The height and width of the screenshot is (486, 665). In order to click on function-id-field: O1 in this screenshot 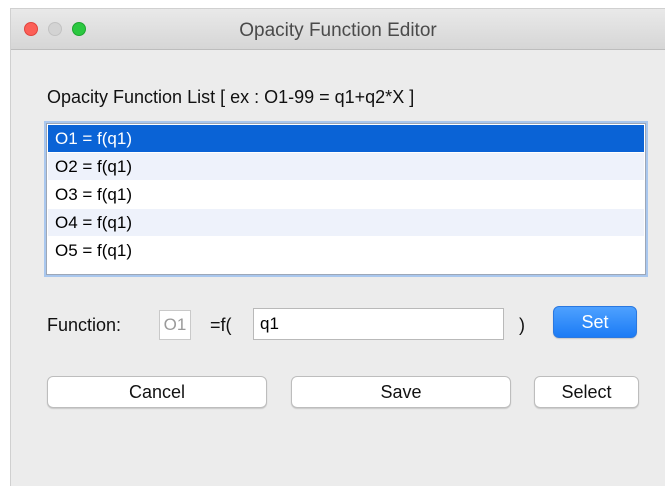, I will do `click(175, 325)`.